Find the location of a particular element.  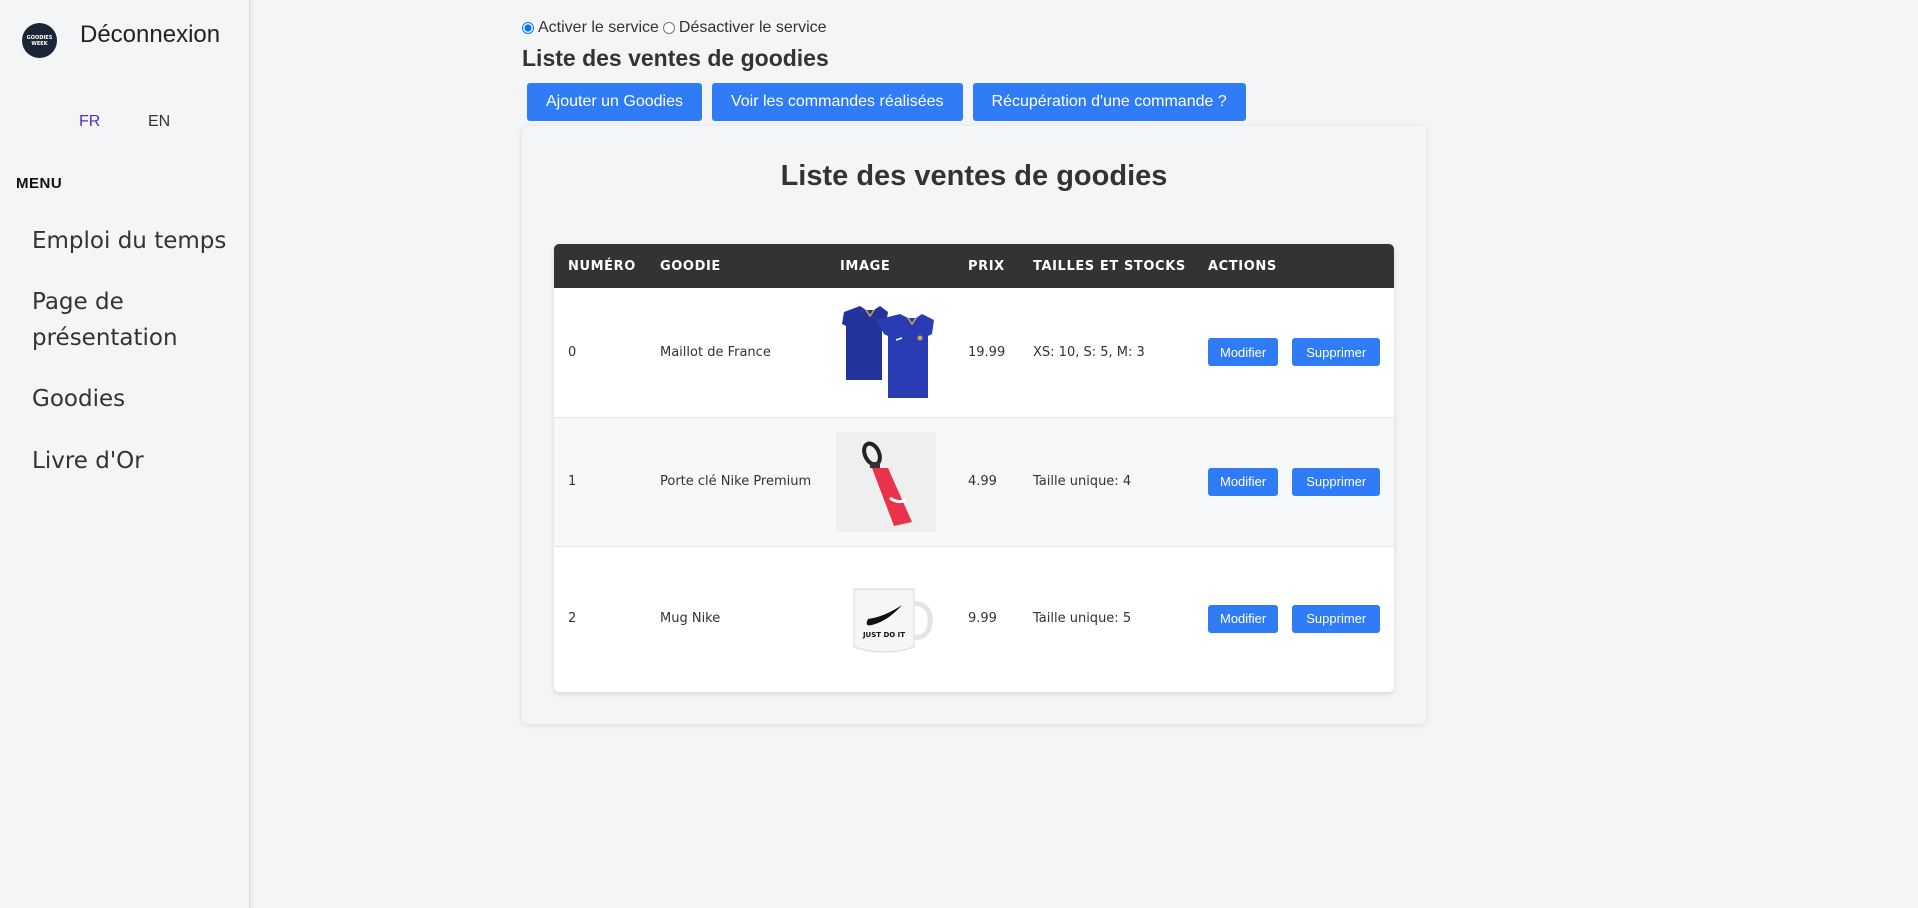

service-toggle: Activer le service Désactiver le service is located at coordinates (676, 28).